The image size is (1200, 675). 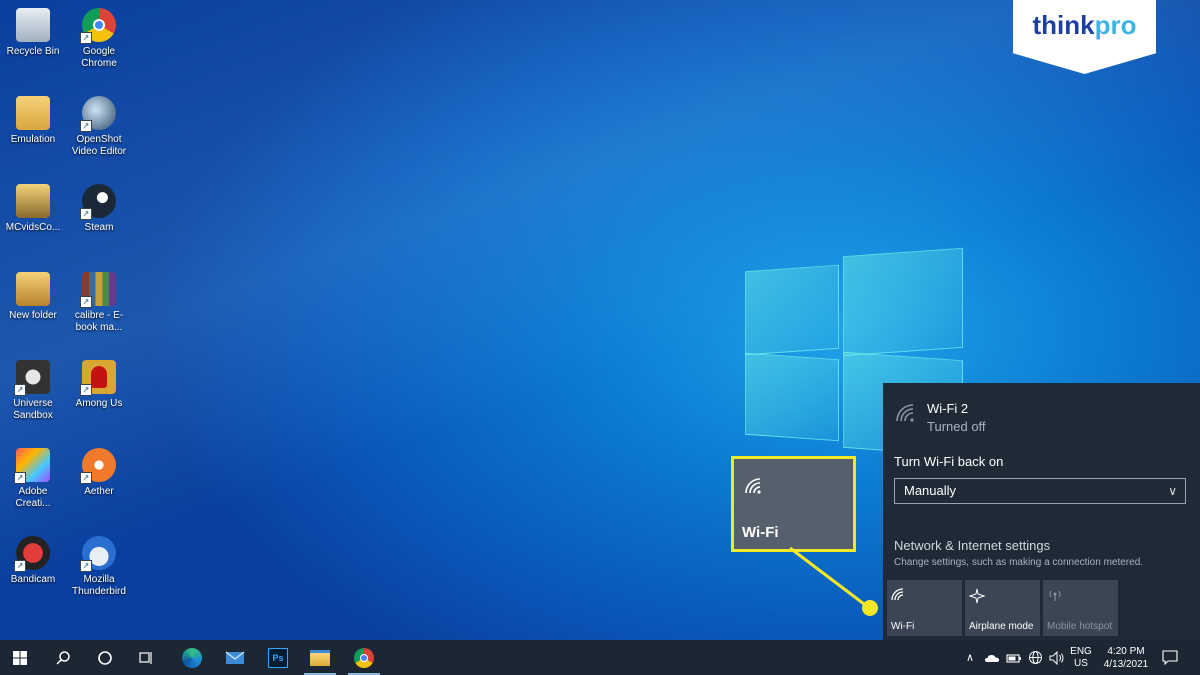 What do you see at coordinates (1002, 608) in the screenshot?
I see `quick-action-airplane-mode: Airplane mode` at bounding box center [1002, 608].